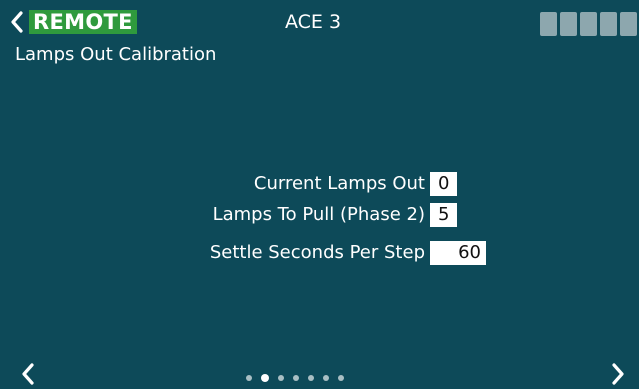 The height and width of the screenshot is (389, 639). I want to click on current-lamps-out-field: 0, so click(443, 184).